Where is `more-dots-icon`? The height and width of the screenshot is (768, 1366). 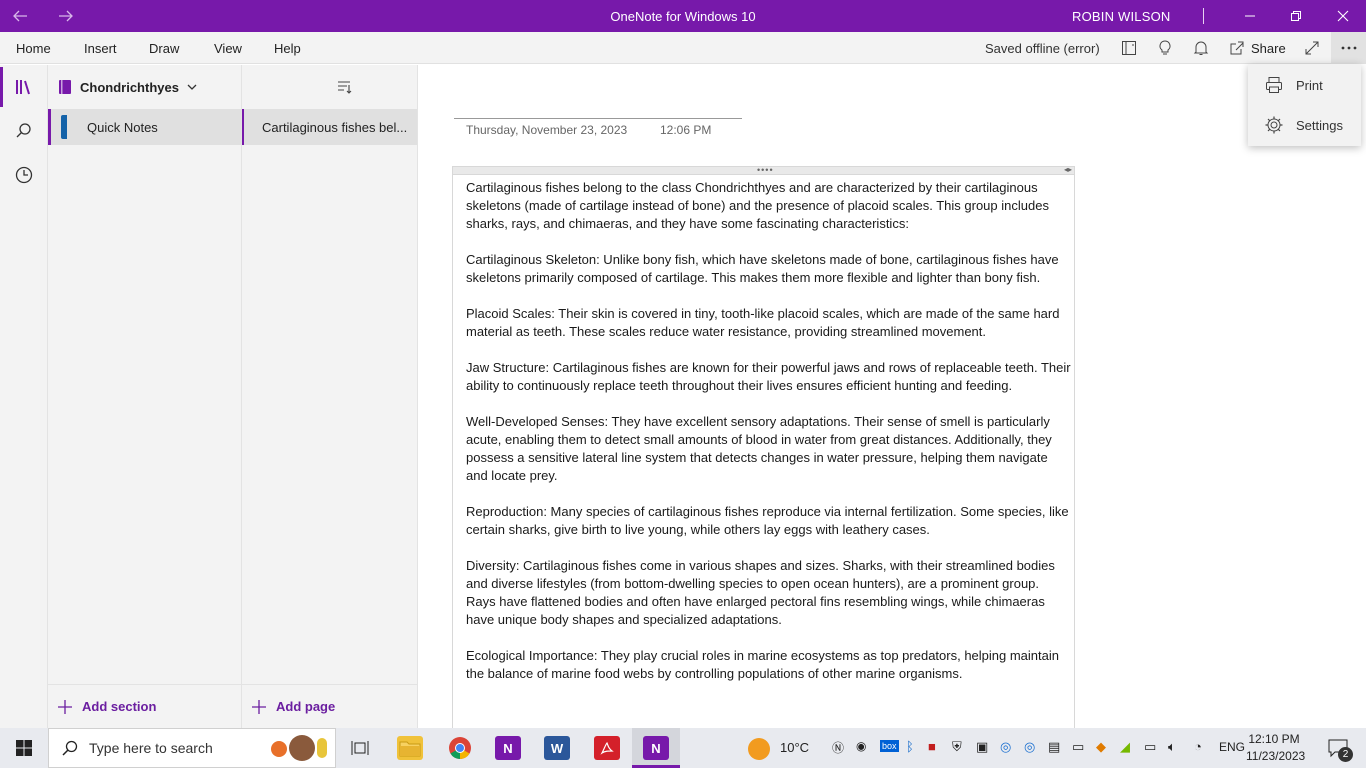 more-dots-icon is located at coordinates (1348, 48).